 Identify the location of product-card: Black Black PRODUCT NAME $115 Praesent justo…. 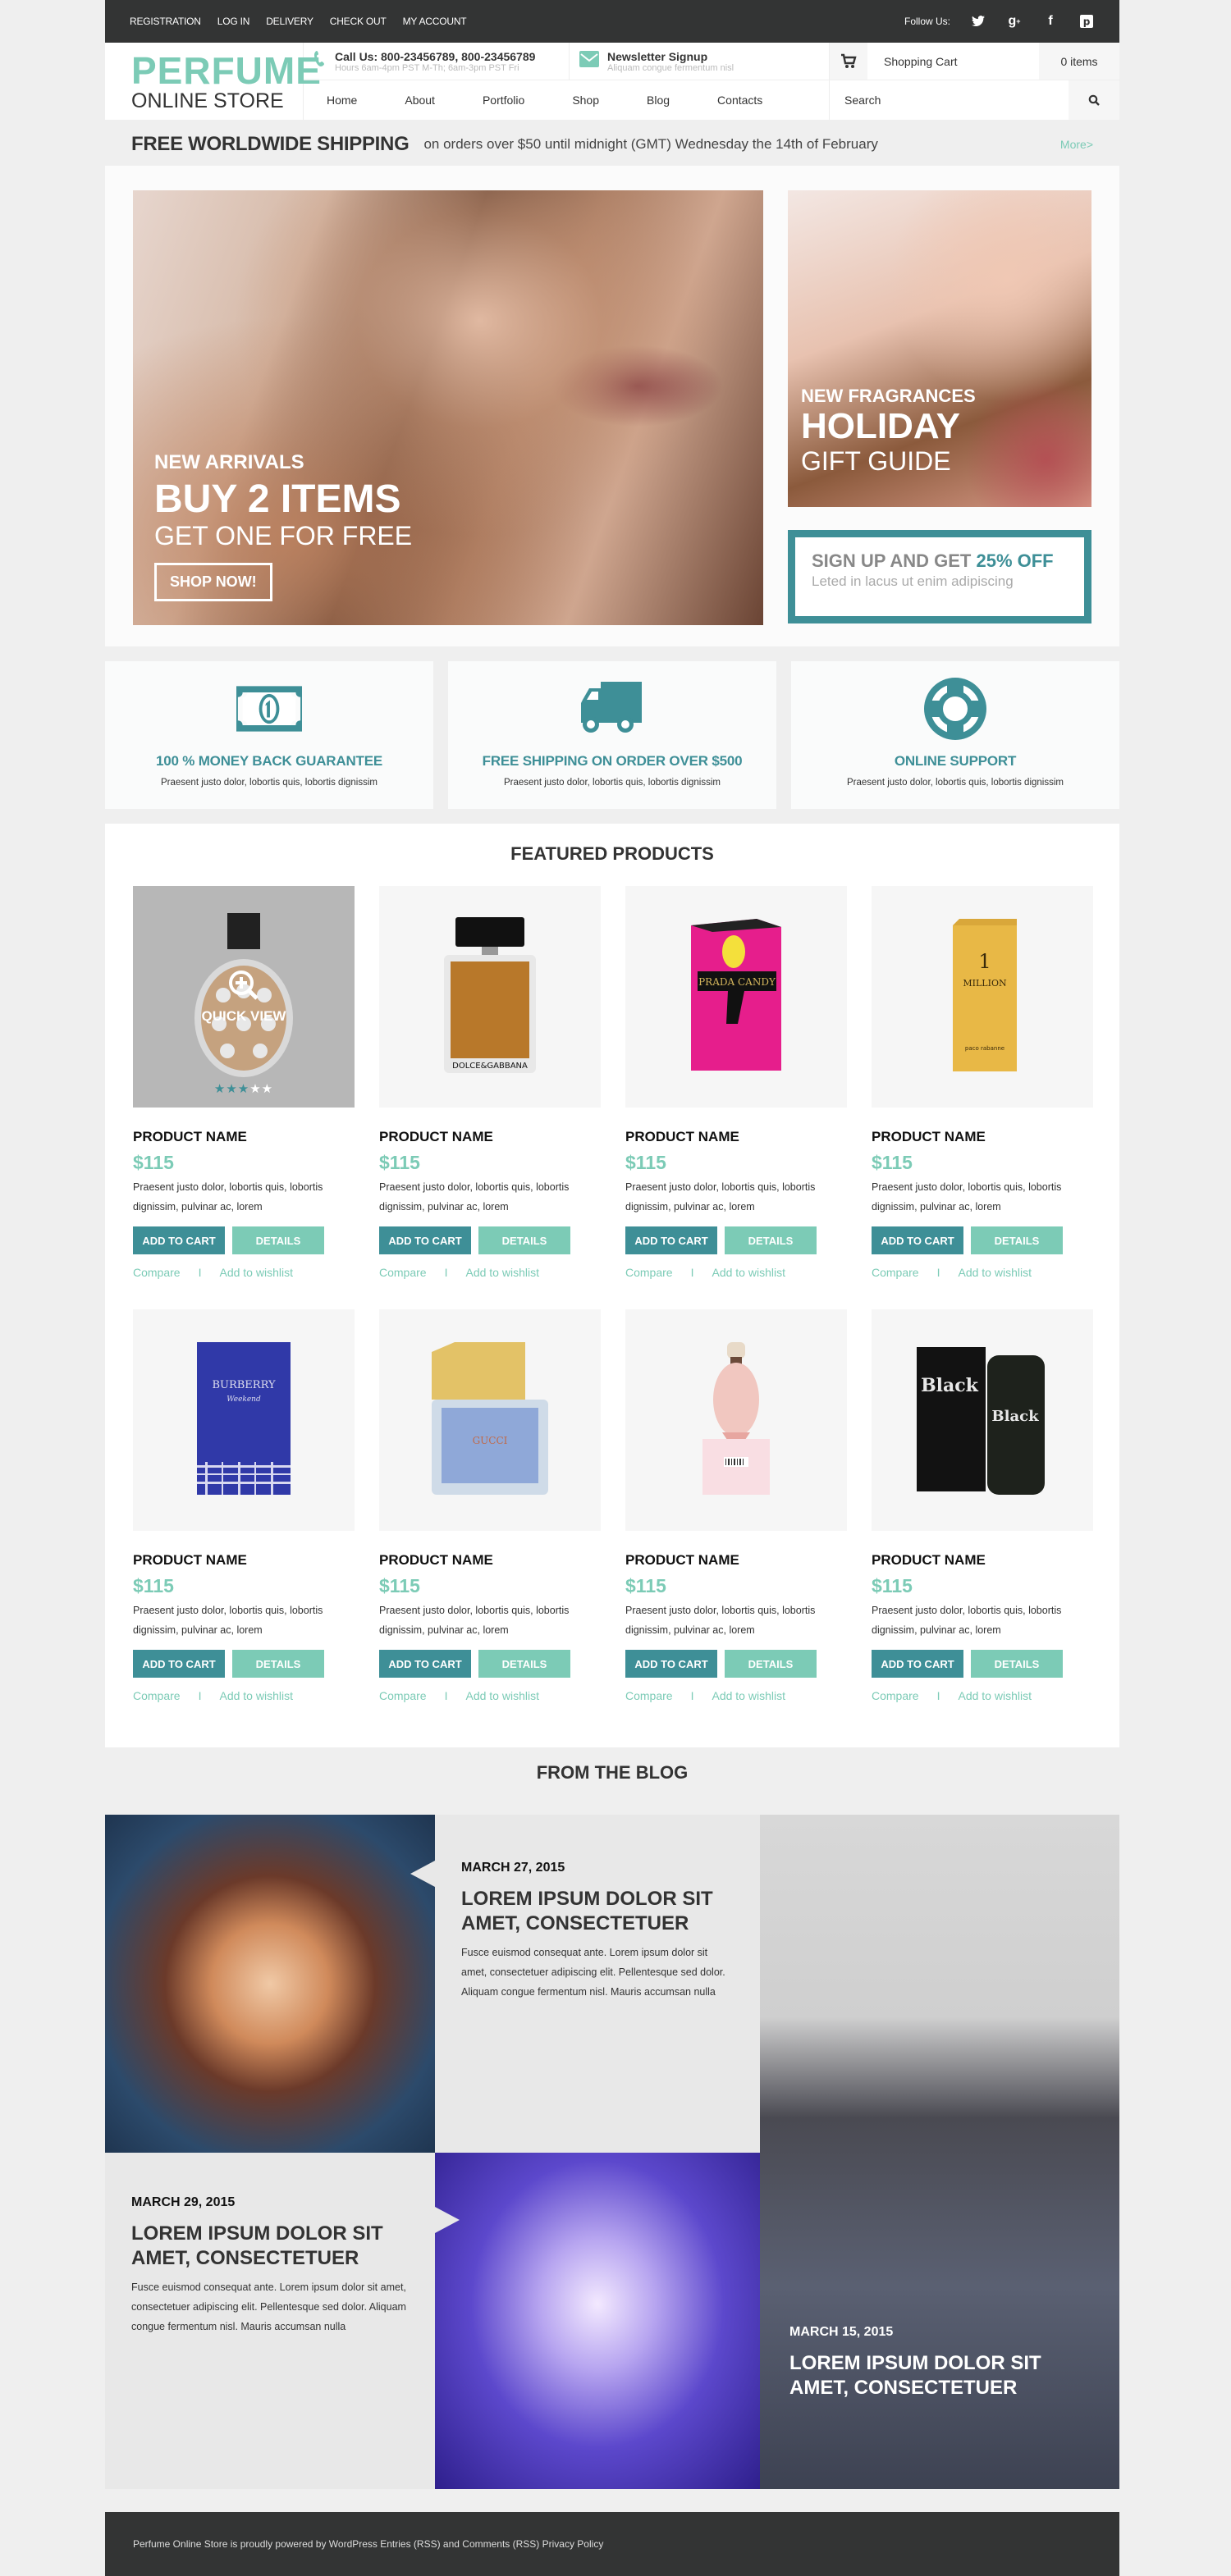
(982, 1521).